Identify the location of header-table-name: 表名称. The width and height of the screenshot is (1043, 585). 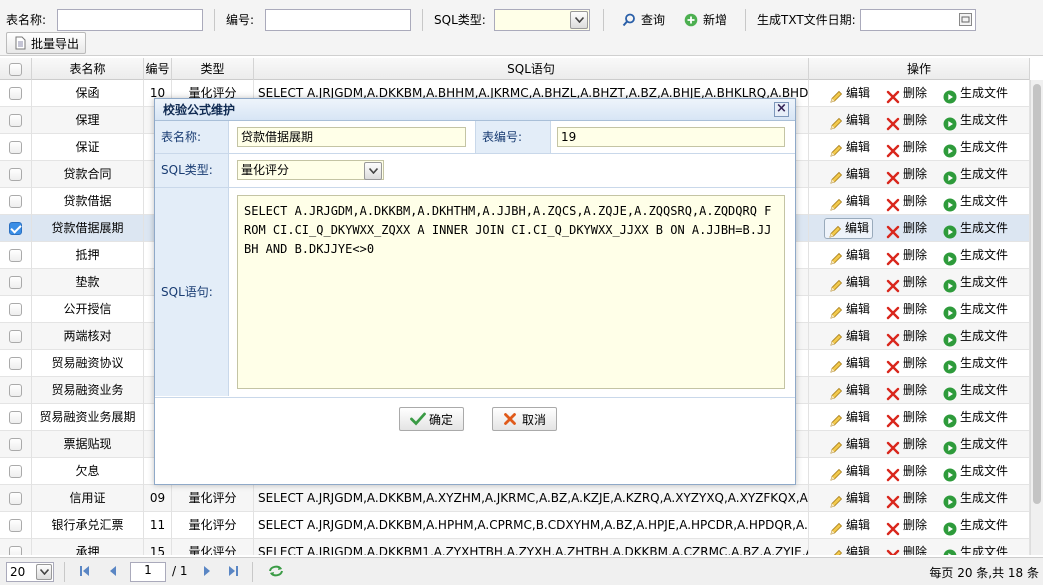
(88, 69).